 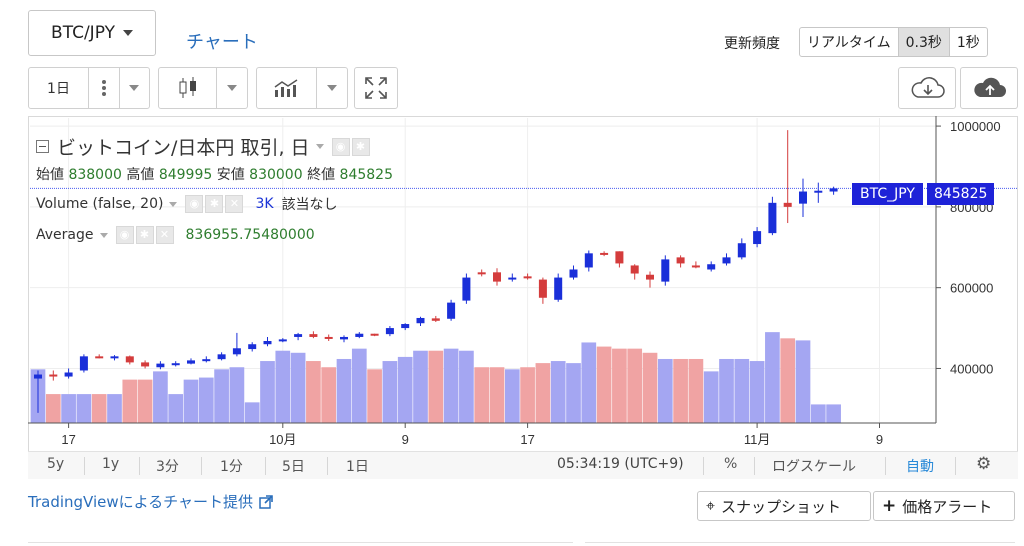 What do you see at coordinates (68, 439) in the screenshot?
I see `x-tick-label: 17` at bounding box center [68, 439].